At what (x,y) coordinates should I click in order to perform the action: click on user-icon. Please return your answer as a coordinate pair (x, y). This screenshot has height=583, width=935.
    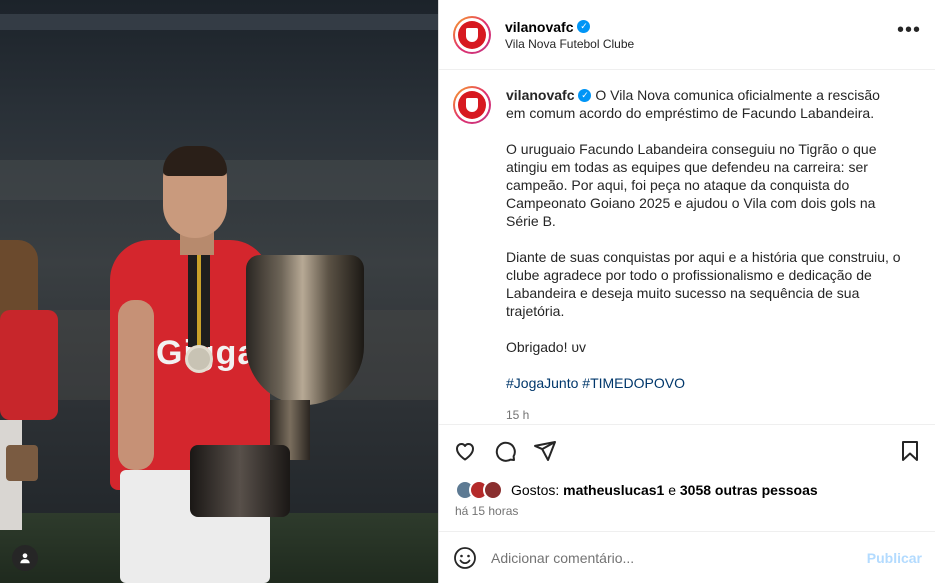
    Looking at the image, I should click on (25, 558).